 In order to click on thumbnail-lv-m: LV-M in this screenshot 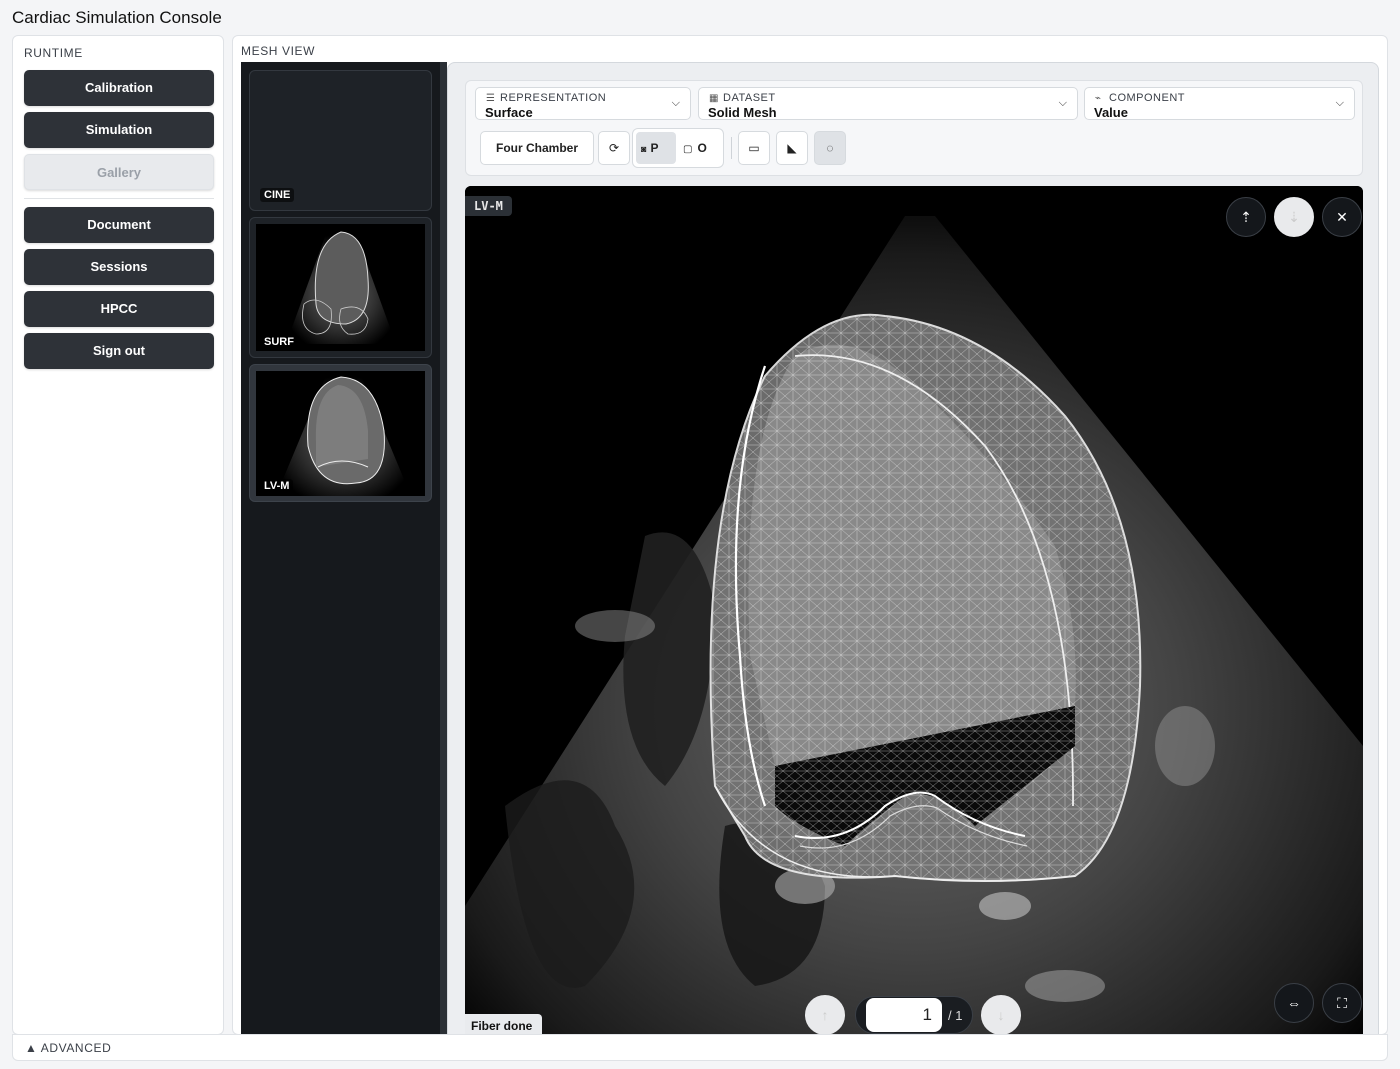, I will do `click(340, 433)`.